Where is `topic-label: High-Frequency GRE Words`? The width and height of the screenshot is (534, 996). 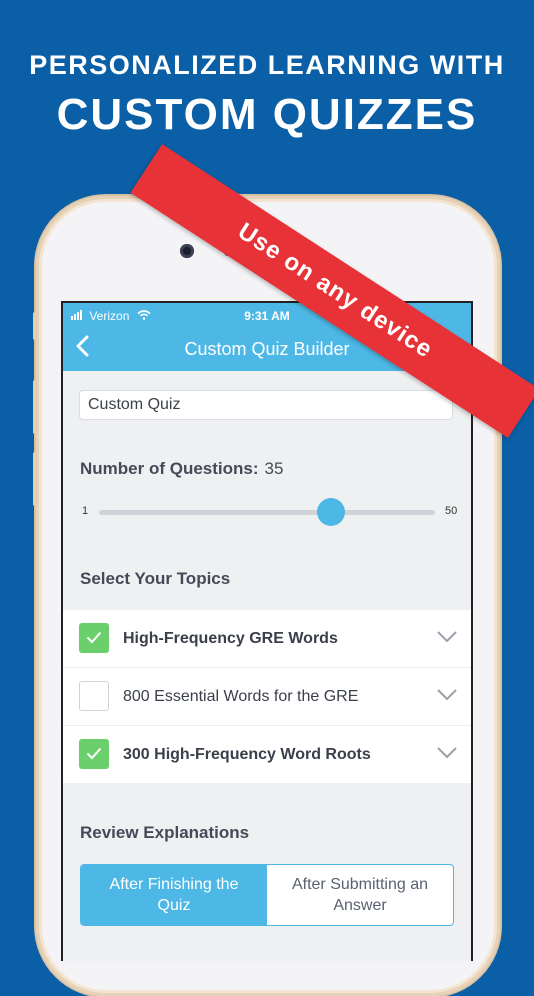 topic-label: High-Frequency GRE Words is located at coordinates (230, 638).